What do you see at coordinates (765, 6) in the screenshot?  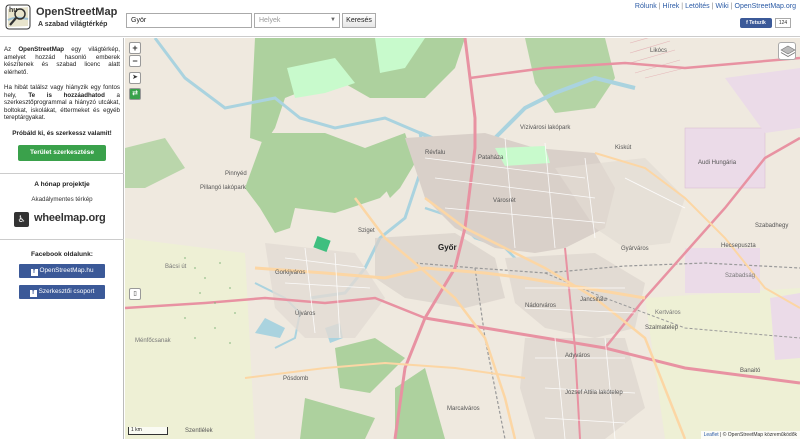 I see `nav-osm-org: OpenStreetMap.org` at bounding box center [765, 6].